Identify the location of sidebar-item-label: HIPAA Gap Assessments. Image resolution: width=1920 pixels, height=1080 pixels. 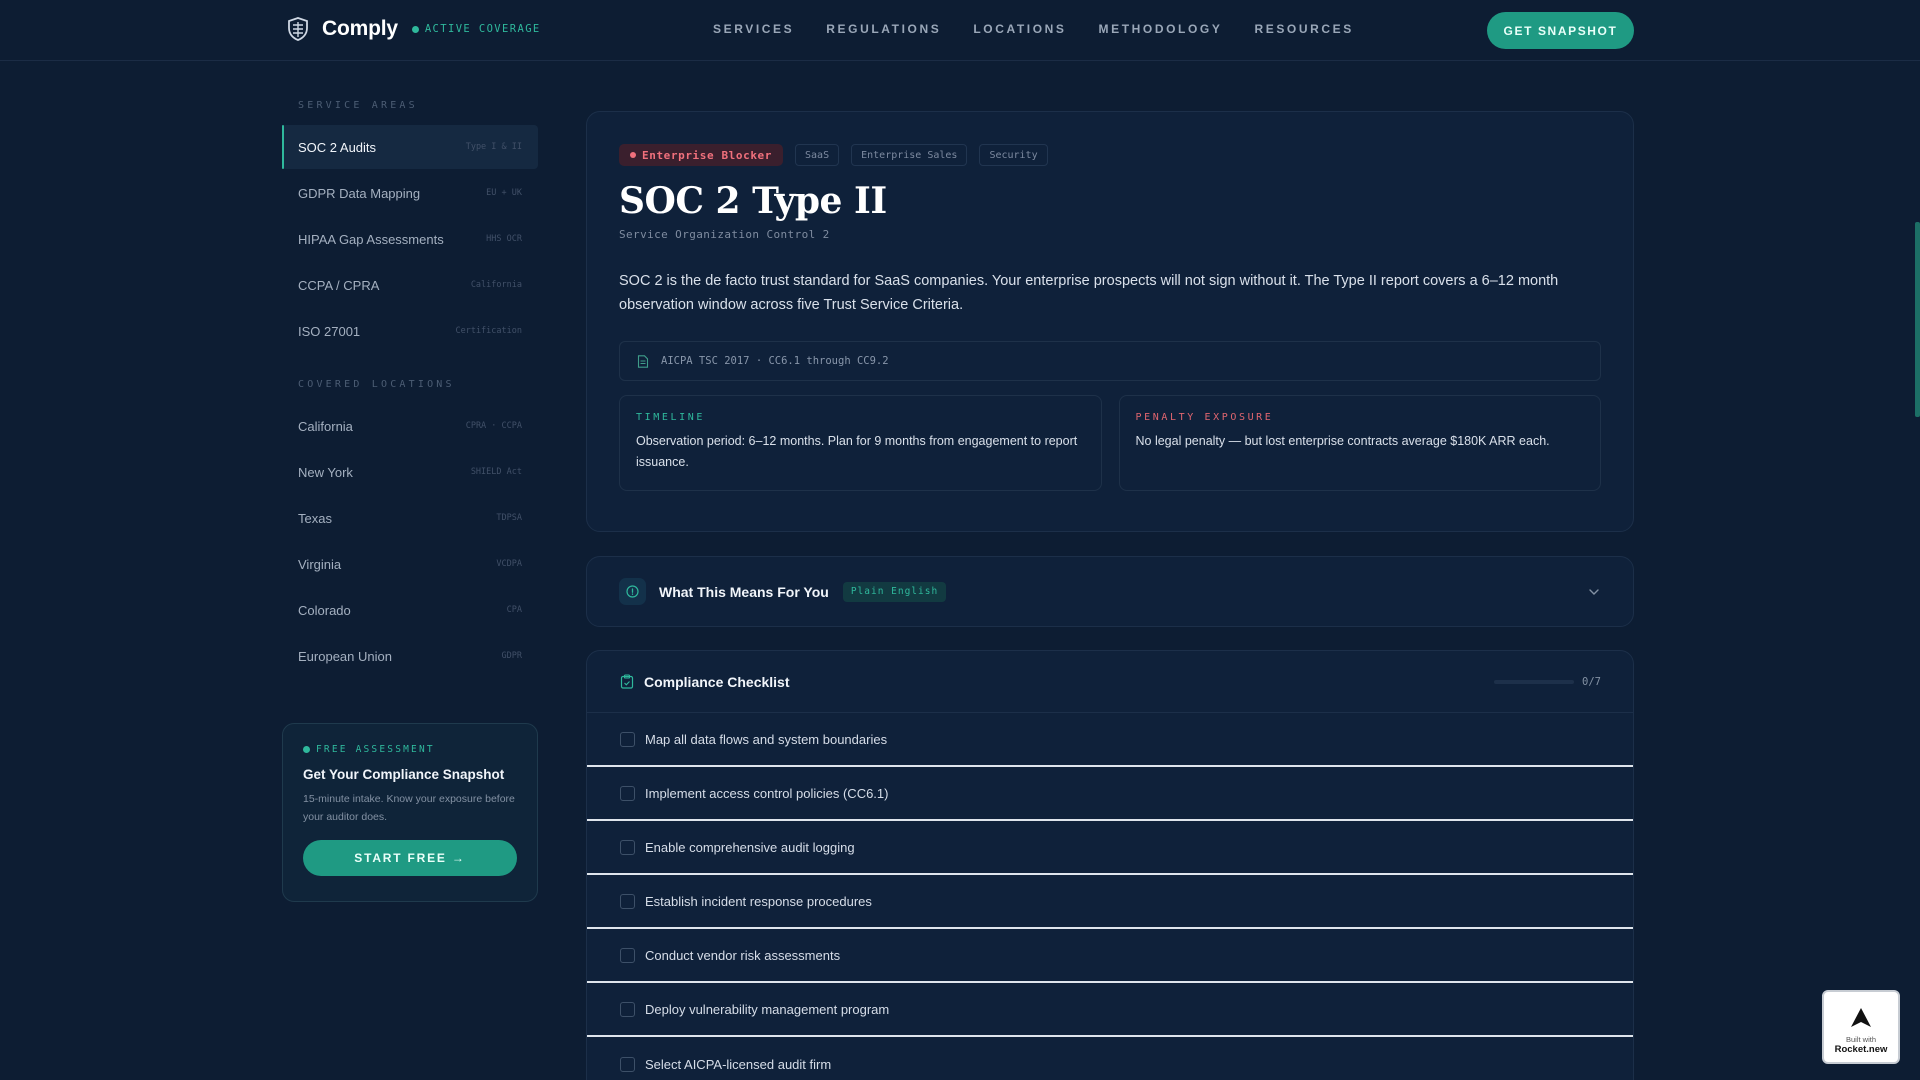
(371, 239).